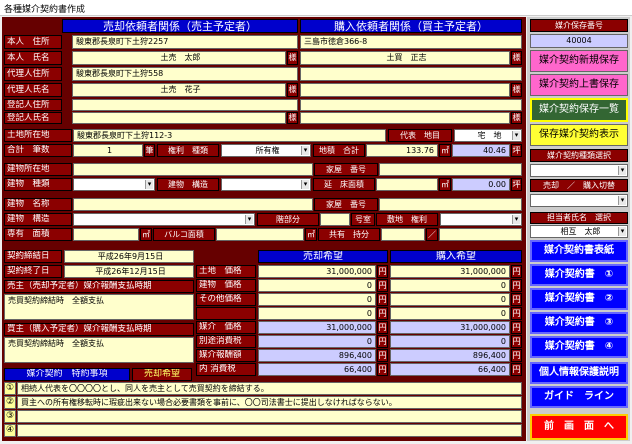  What do you see at coordinates (579, 200) in the screenshot?
I see `sell-buy-dropdown: ▾` at bounding box center [579, 200].